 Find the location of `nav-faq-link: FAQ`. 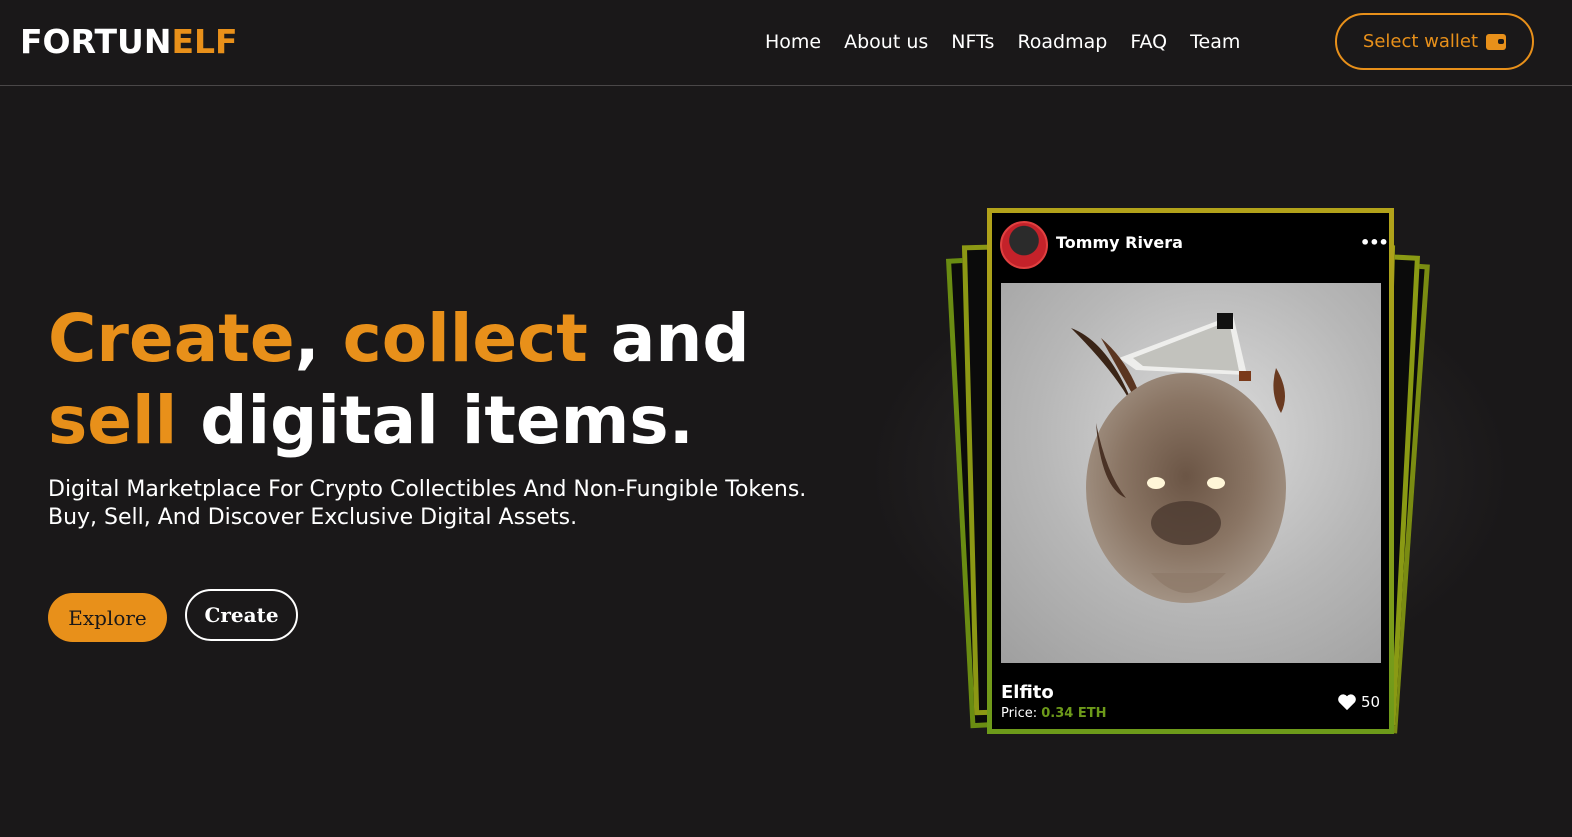

nav-faq-link: FAQ is located at coordinates (1148, 42).